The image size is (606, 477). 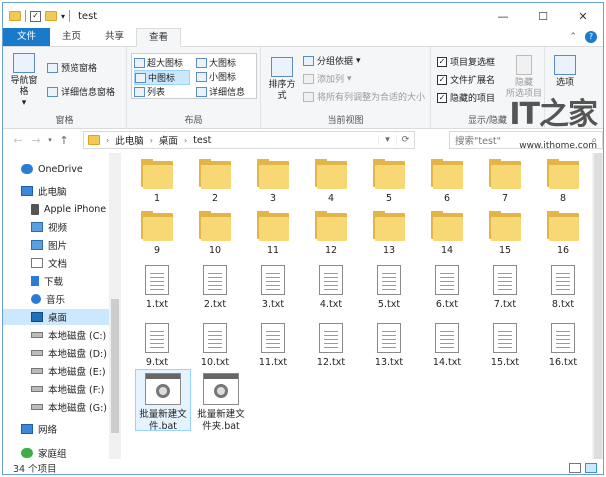 What do you see at coordinates (168, 140) in the screenshot?
I see `breadcrumb-item: 桌面` at bounding box center [168, 140].